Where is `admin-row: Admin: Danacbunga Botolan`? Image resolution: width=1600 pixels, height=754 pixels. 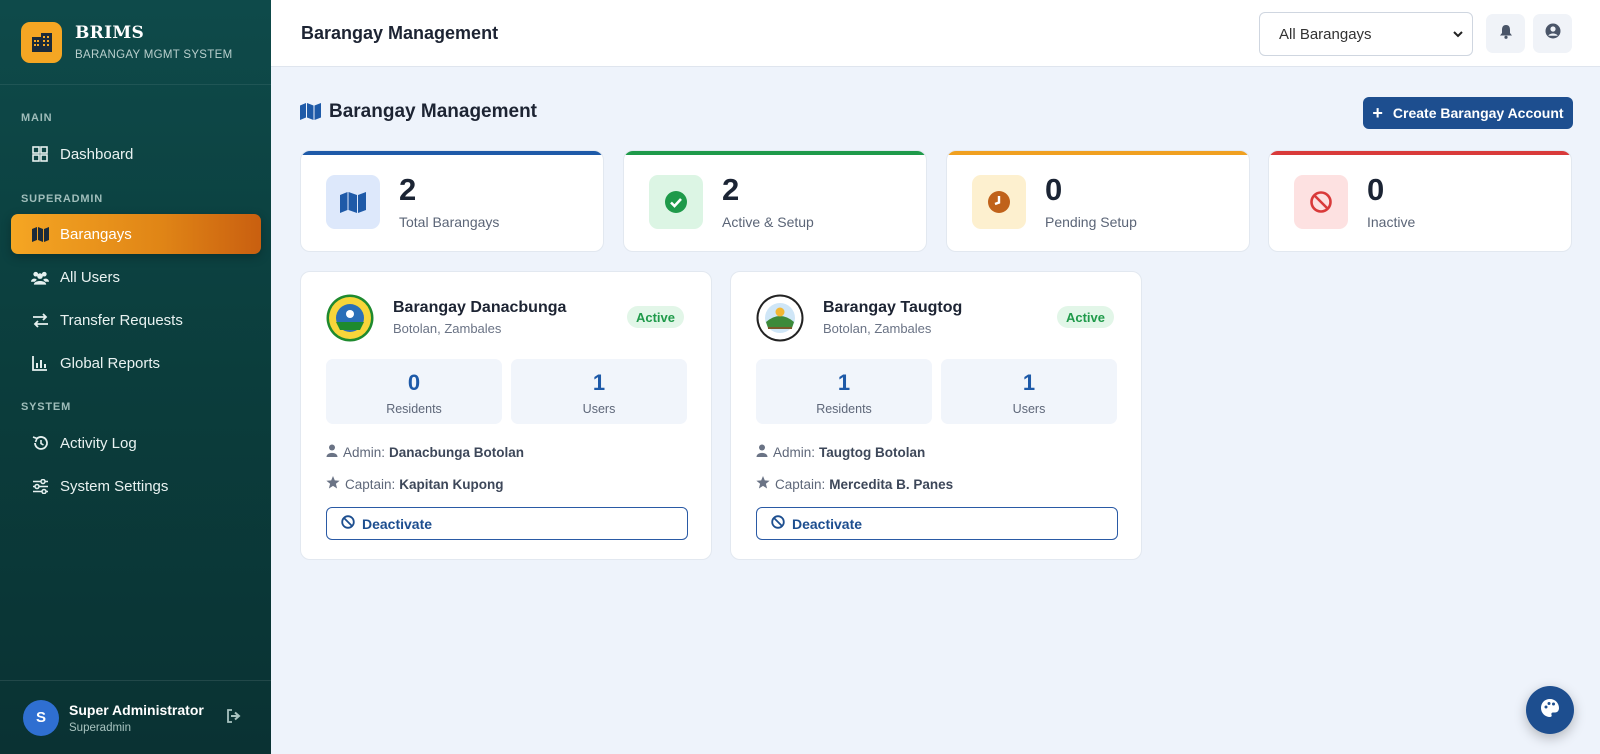 admin-row: Admin: Danacbunga Botolan is located at coordinates (425, 452).